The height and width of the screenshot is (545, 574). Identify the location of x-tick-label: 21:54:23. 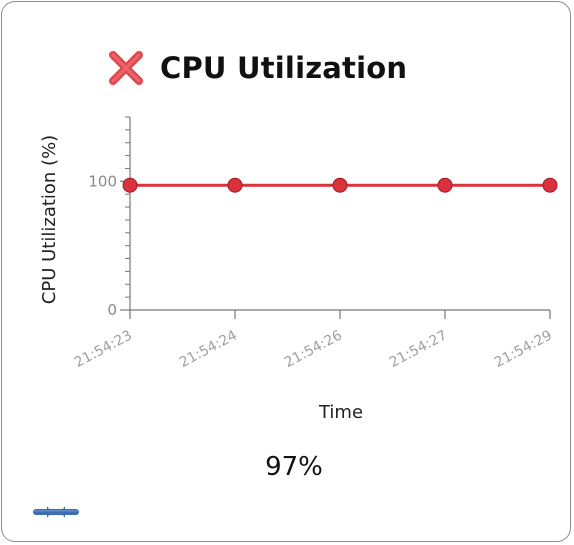
(103, 349).